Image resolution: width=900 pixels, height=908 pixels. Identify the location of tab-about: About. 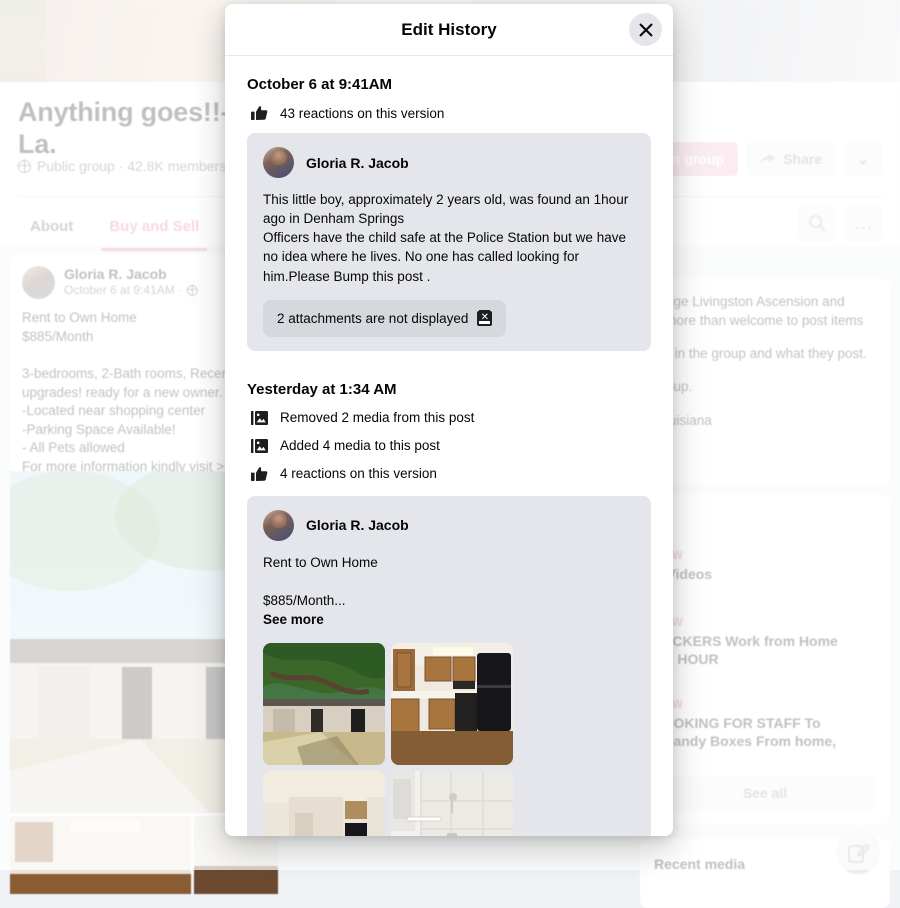
(51, 227).